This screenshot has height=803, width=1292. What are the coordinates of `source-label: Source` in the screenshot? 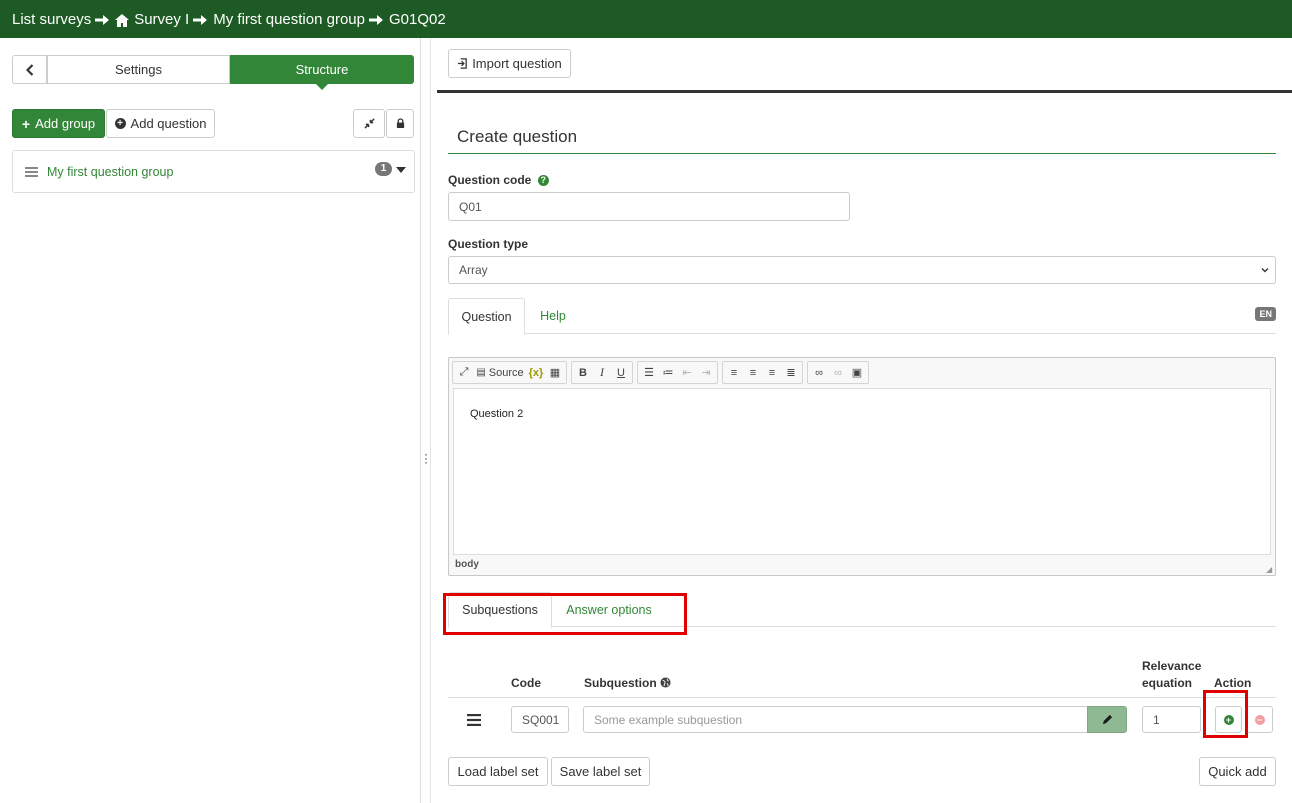 It's located at (506, 372).